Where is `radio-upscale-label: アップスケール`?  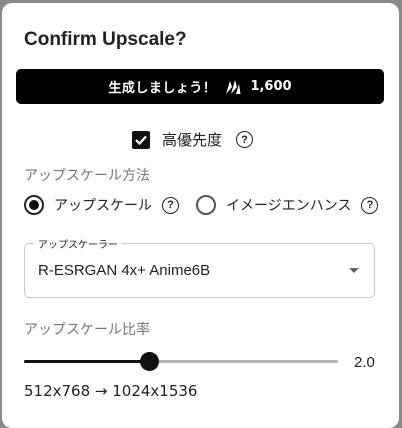 radio-upscale-label: アップスケール is located at coordinates (103, 206).